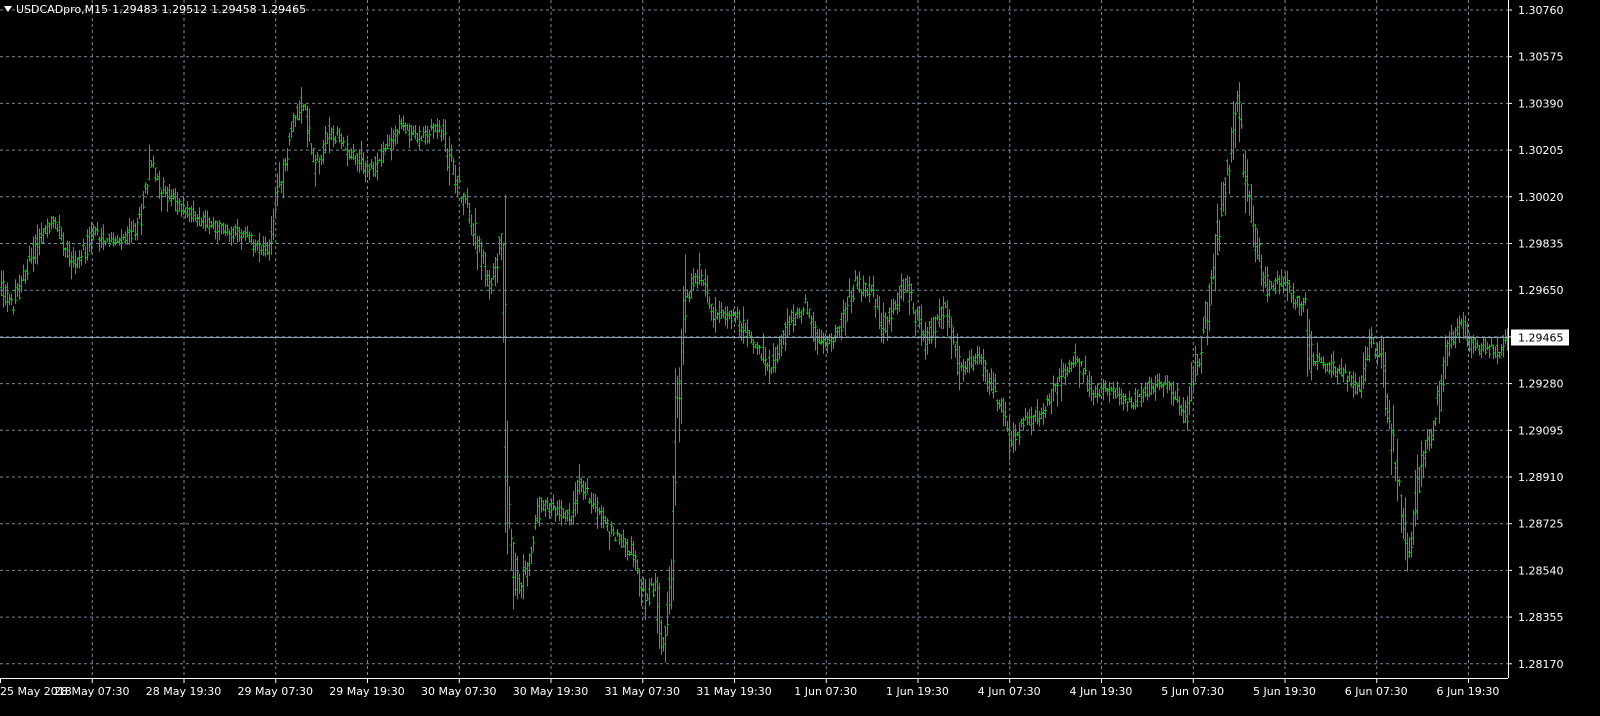 This screenshot has width=1600, height=716. What do you see at coordinates (1541, 150) in the screenshot?
I see `y-tick-label: 1.30205` at bounding box center [1541, 150].